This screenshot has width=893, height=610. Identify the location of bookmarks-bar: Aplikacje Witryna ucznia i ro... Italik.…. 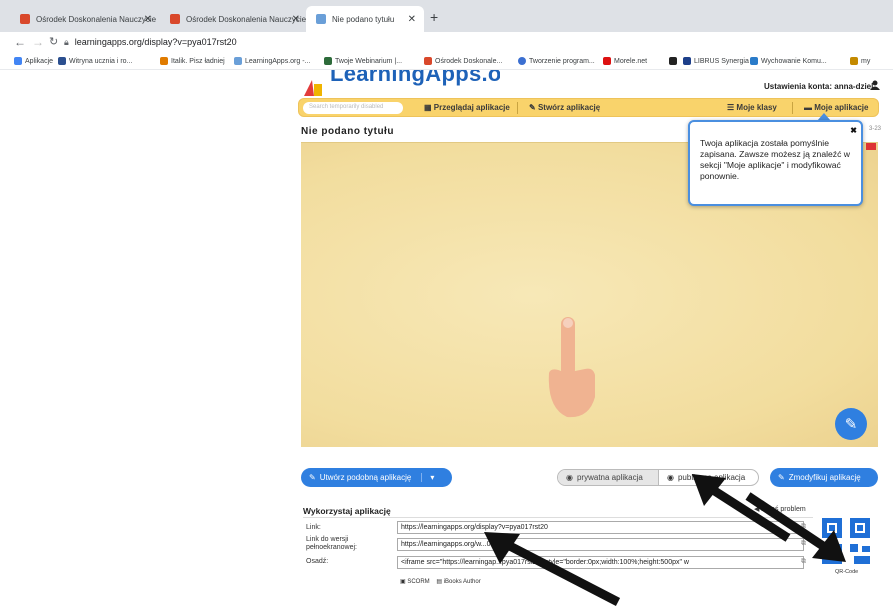
(446, 62).